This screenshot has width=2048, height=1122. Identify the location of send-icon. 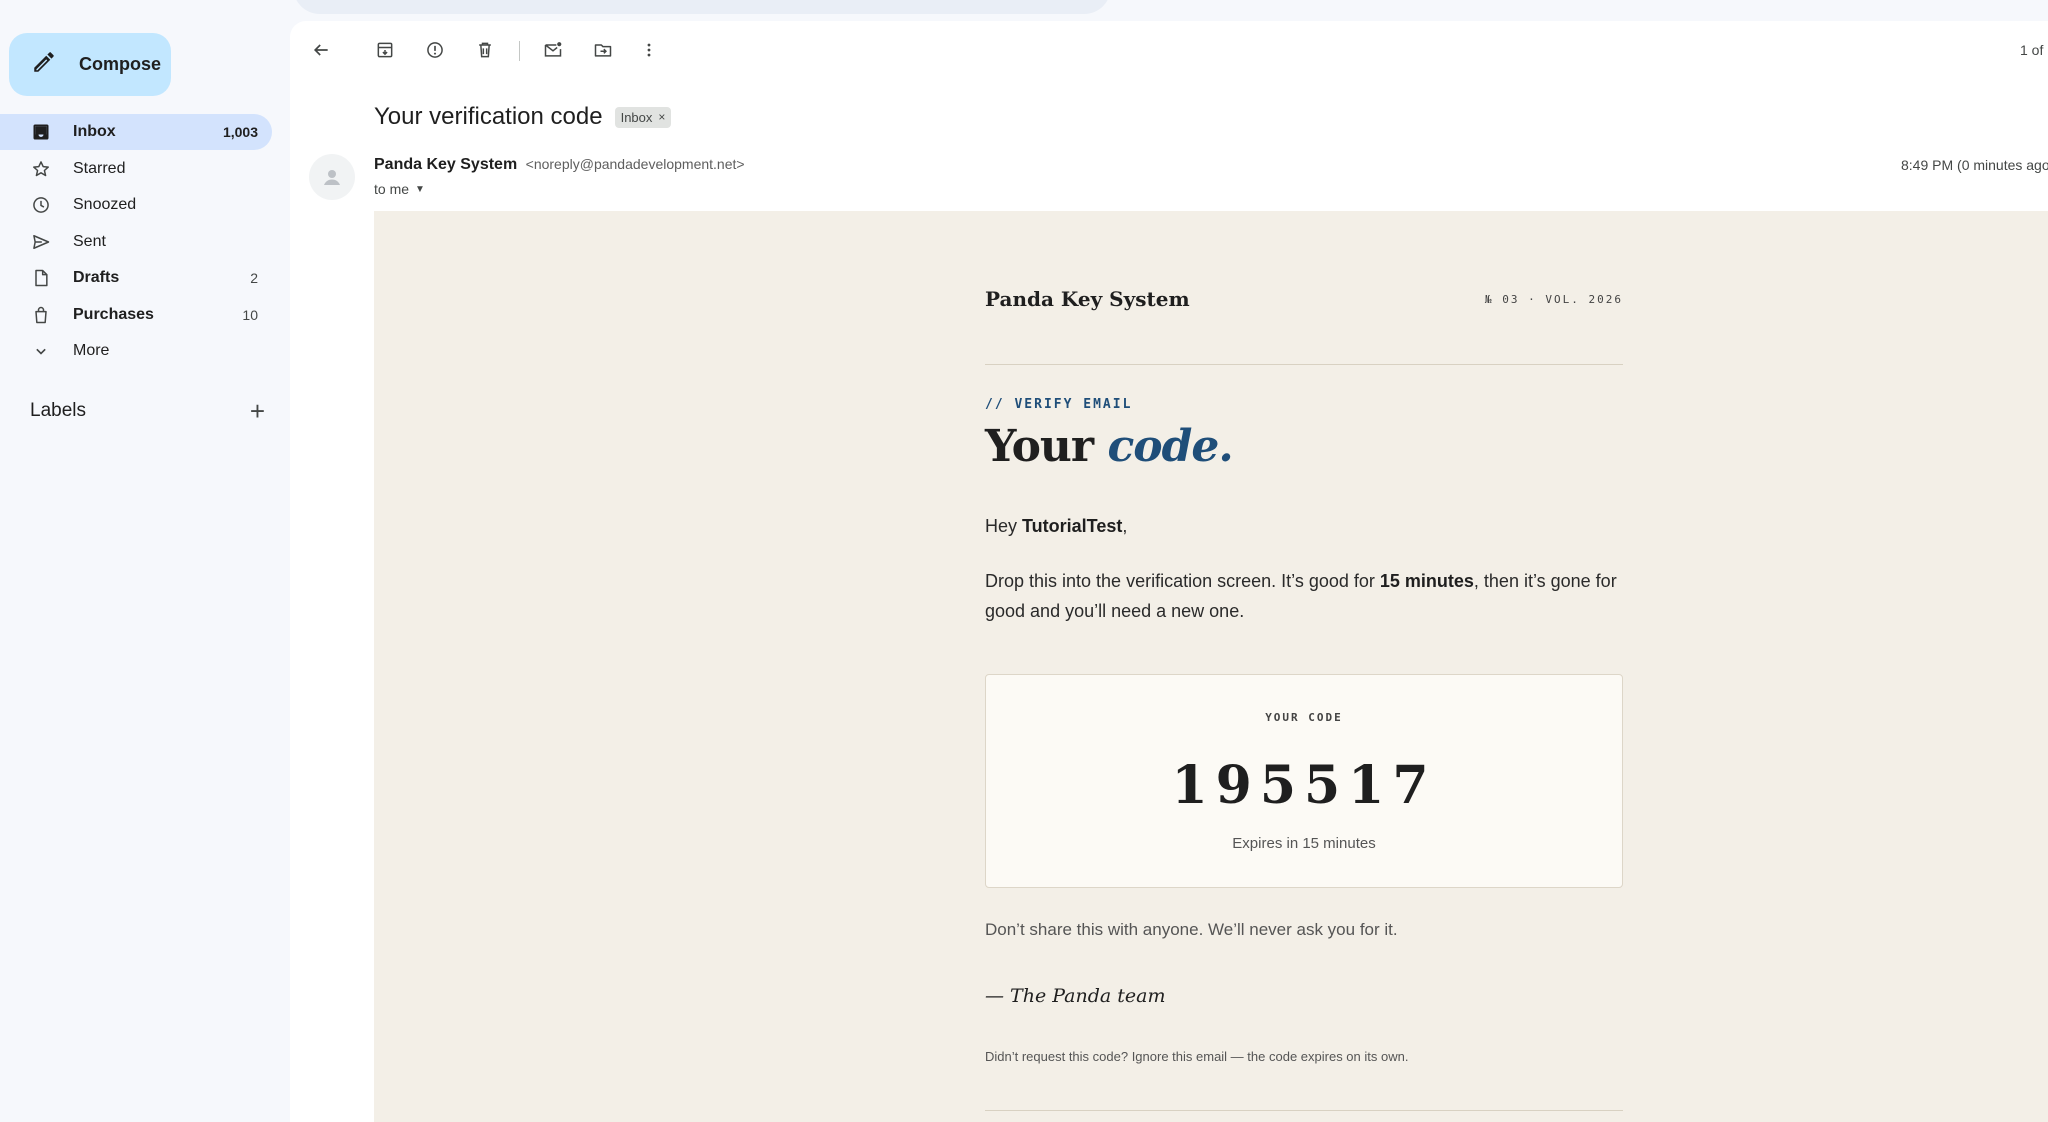
(41, 242).